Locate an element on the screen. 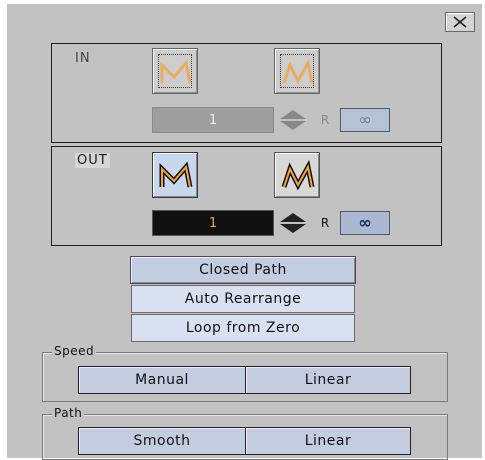 This screenshot has height=460, width=485. out-label: OUT is located at coordinates (92, 160).